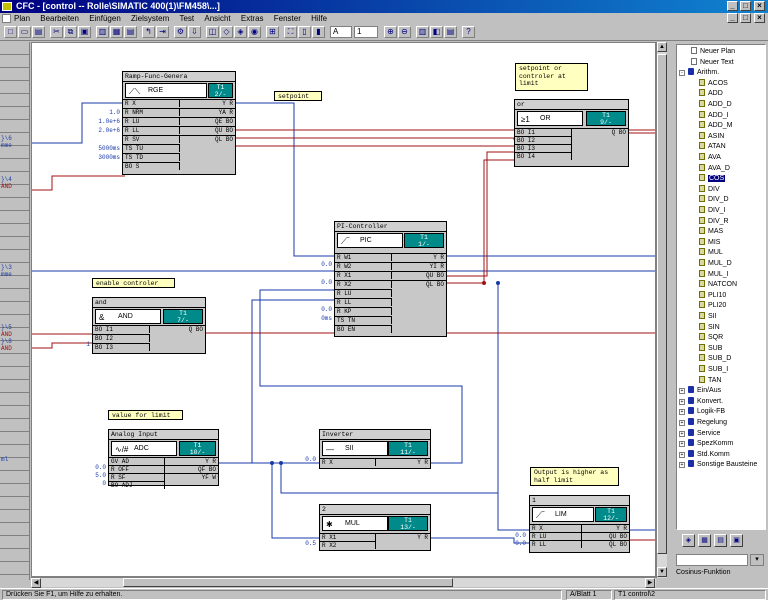 The height and width of the screenshot is (600, 768). I want to click on note-enable-controler: enable controler, so click(133, 283).